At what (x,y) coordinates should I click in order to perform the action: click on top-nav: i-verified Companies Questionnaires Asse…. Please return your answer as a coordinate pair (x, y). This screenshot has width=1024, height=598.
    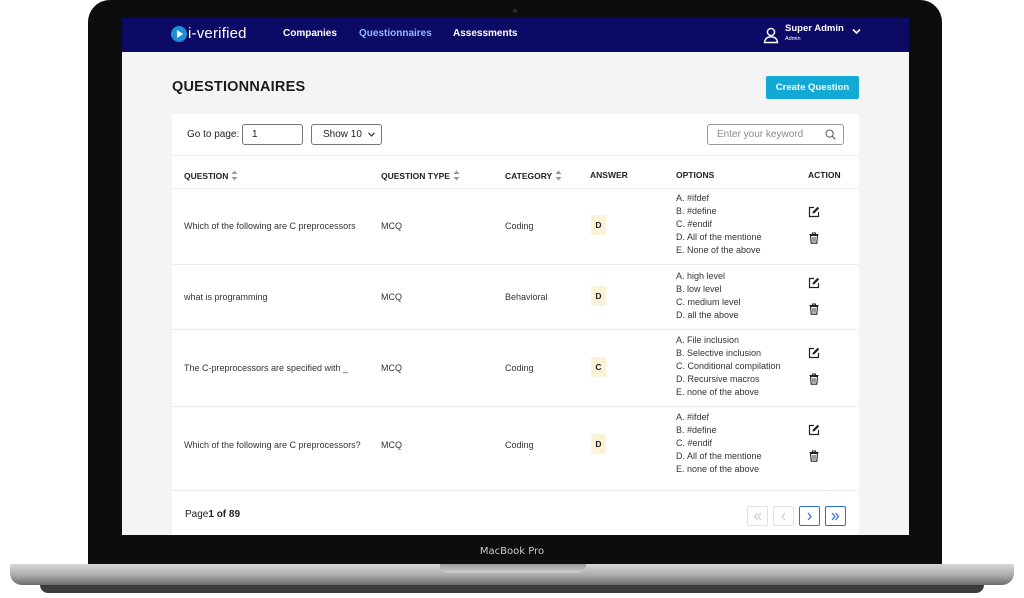
    Looking at the image, I should click on (515, 35).